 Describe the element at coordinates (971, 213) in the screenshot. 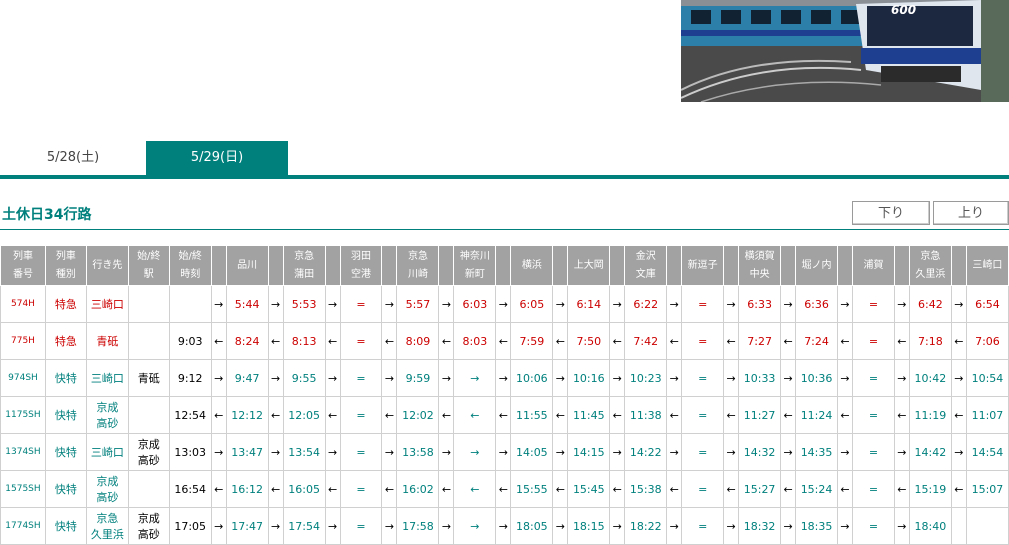

I see `up-button: 上り` at that location.